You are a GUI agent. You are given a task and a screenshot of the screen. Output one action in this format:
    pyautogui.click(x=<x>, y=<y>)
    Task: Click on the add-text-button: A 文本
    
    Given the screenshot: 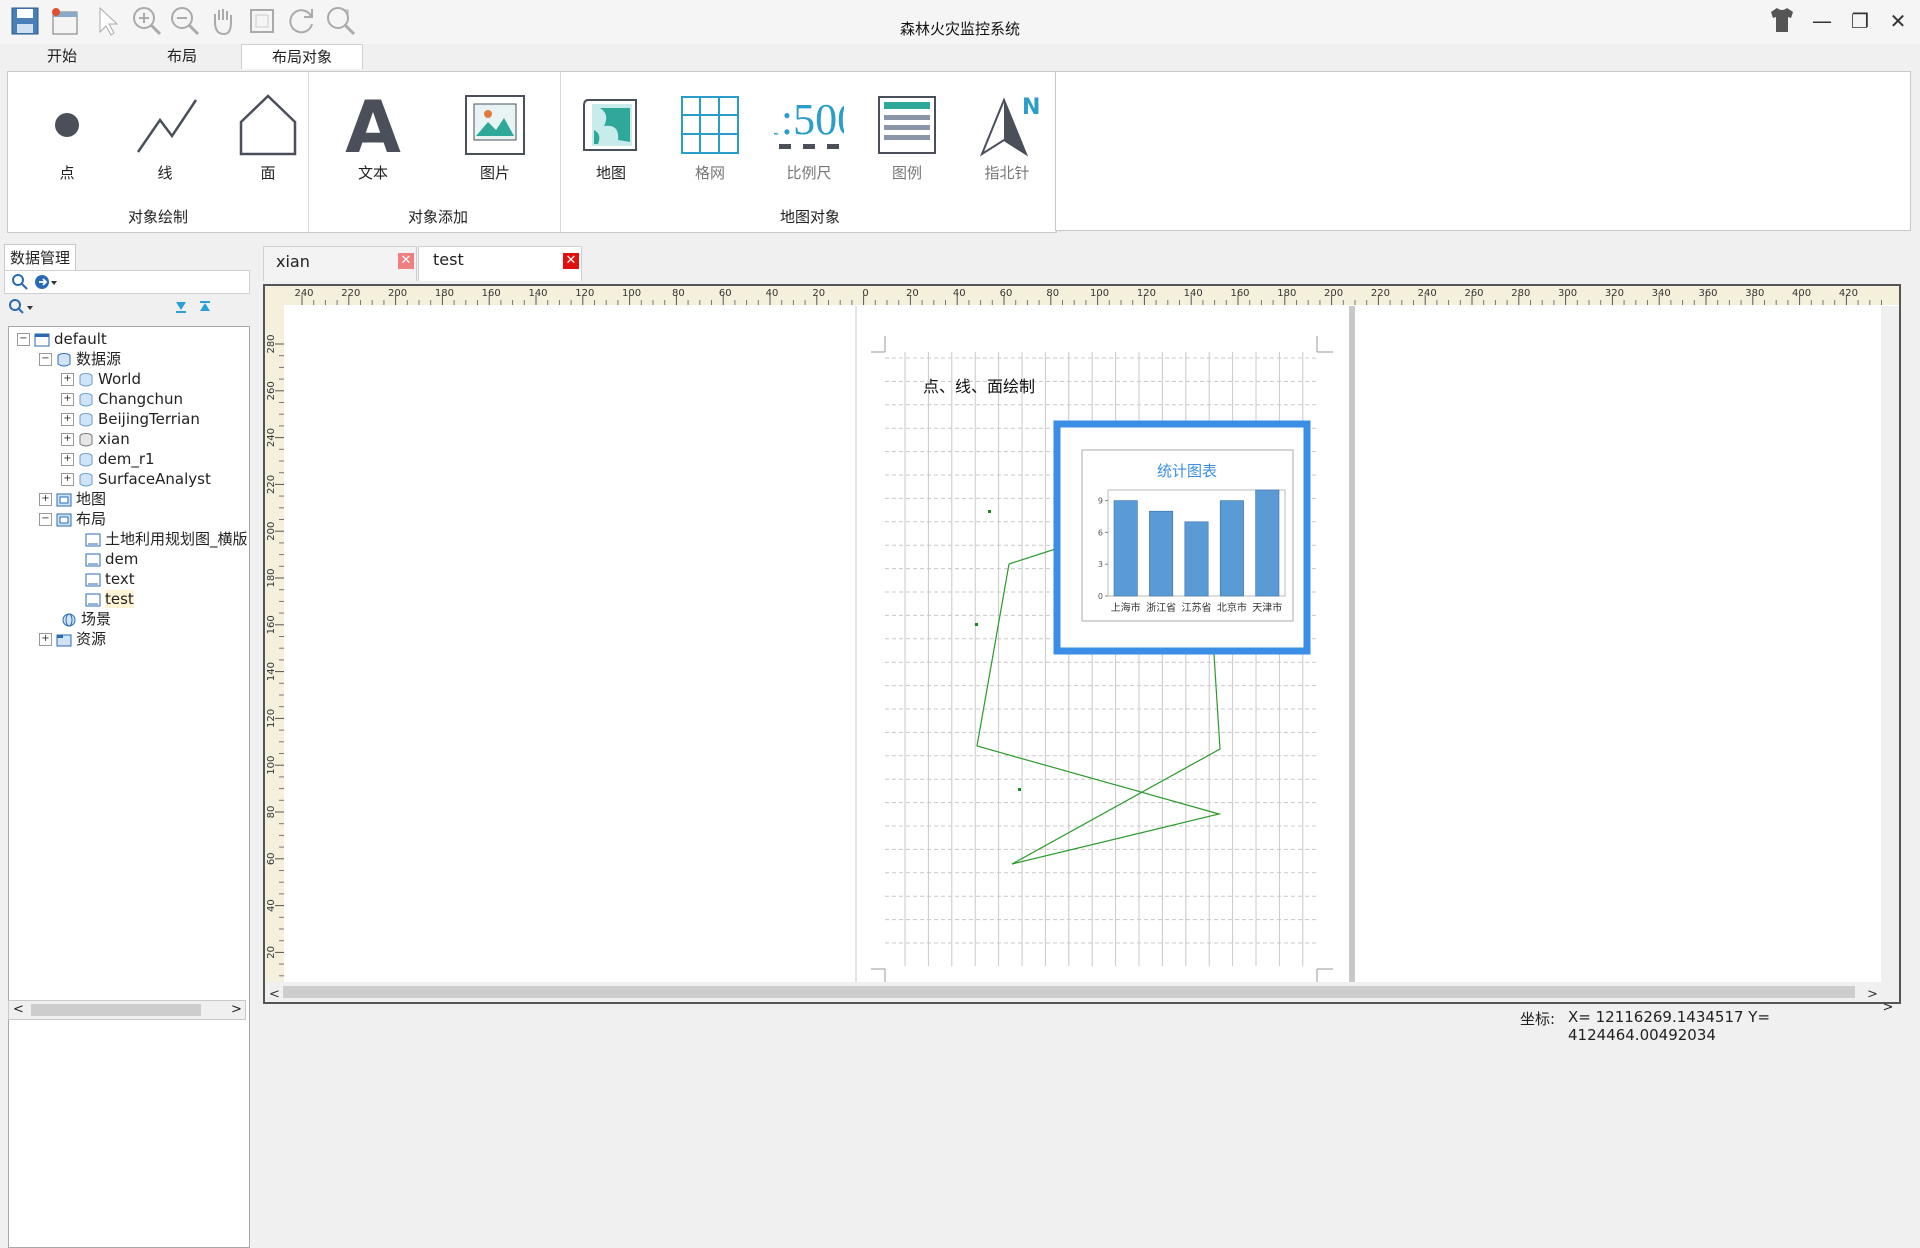 What is the action you would take?
    pyautogui.click(x=373, y=142)
    